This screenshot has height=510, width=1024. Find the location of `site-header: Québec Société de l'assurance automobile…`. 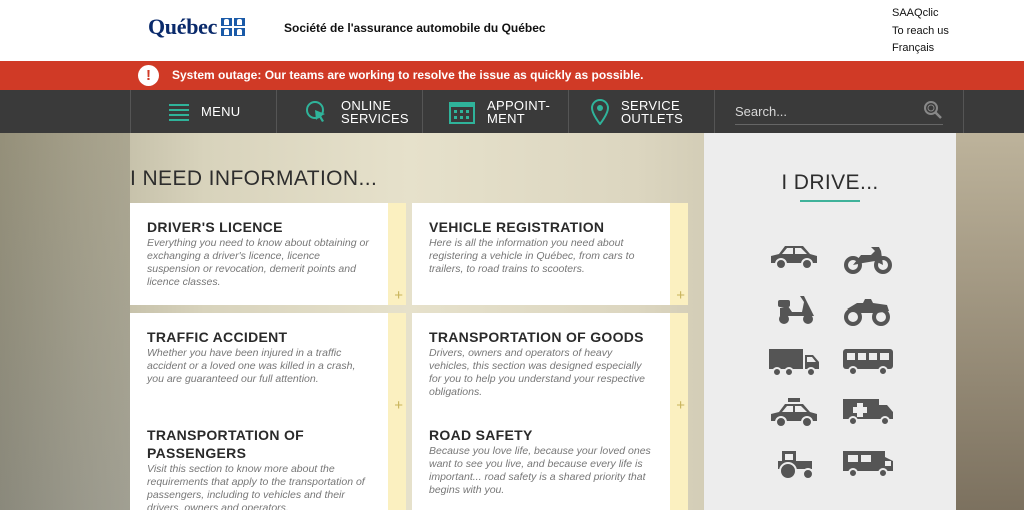

site-header: Québec Société de l'assurance automobile… is located at coordinates (512, 30).